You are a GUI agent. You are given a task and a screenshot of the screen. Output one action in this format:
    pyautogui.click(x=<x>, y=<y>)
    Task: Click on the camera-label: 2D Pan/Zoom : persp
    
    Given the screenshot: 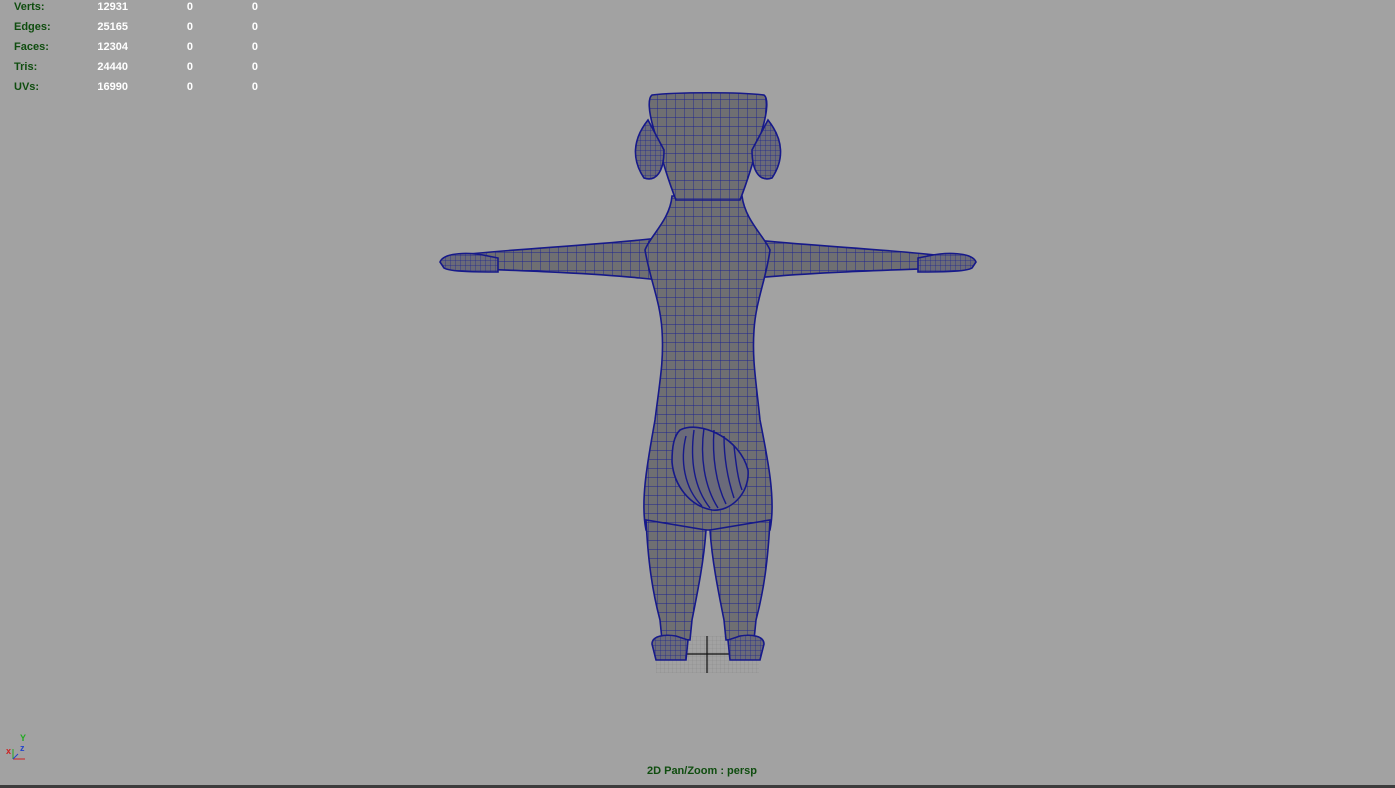 What is the action you would take?
    pyautogui.click(x=702, y=771)
    